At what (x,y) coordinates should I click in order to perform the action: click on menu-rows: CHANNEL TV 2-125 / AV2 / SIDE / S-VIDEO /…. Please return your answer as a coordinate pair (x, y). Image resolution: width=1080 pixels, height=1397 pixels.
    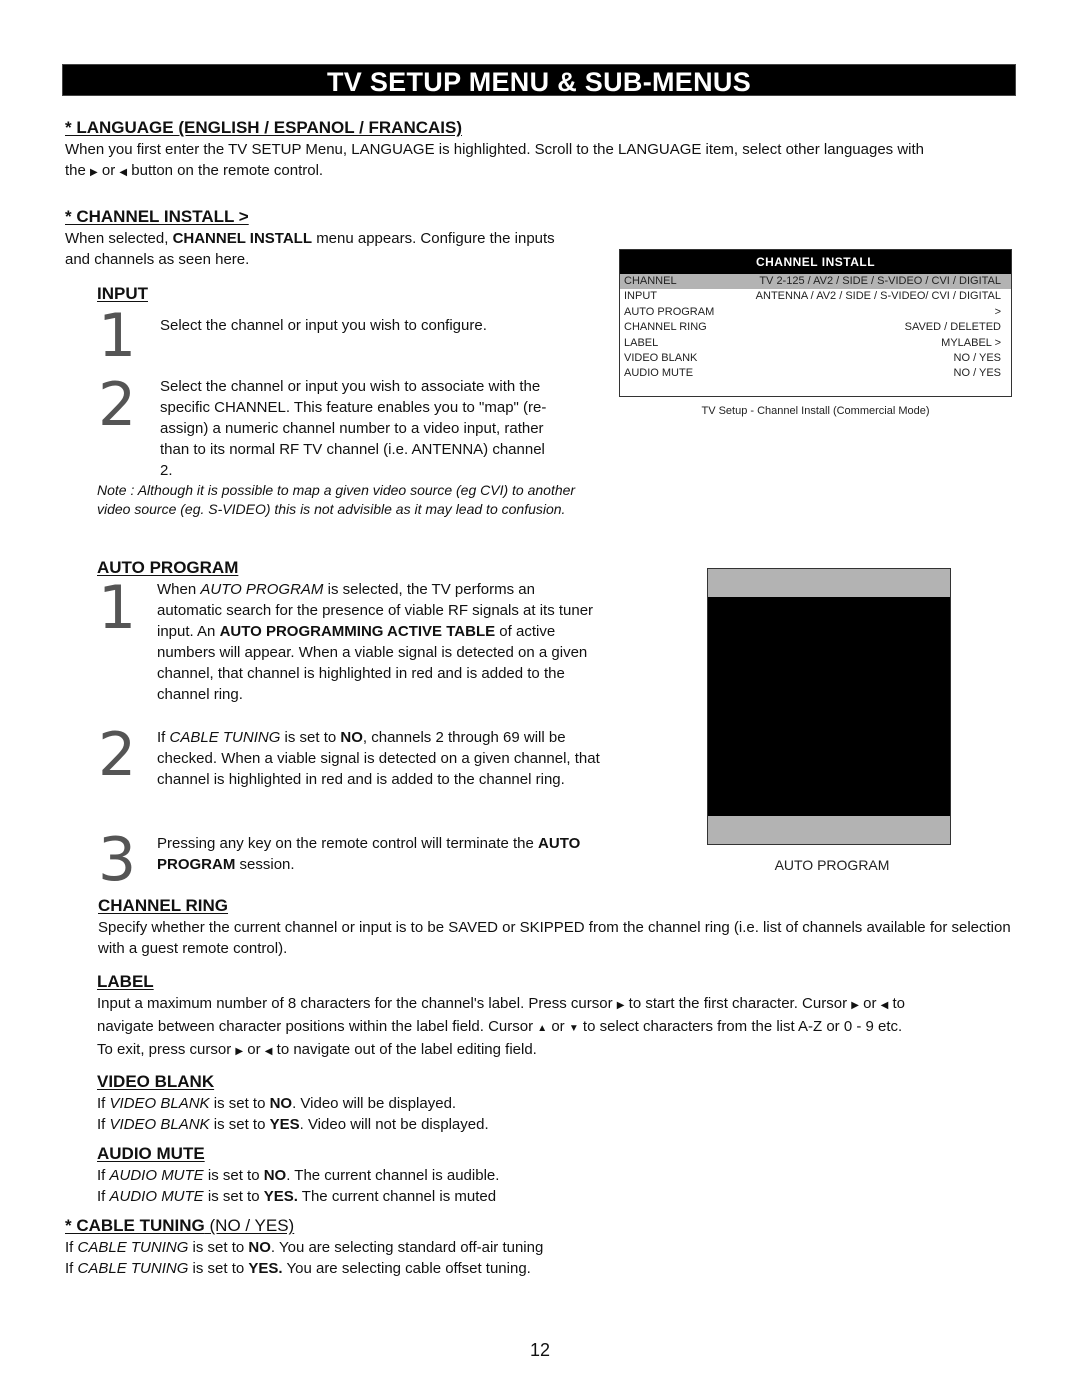
    Looking at the image, I should click on (815, 328).